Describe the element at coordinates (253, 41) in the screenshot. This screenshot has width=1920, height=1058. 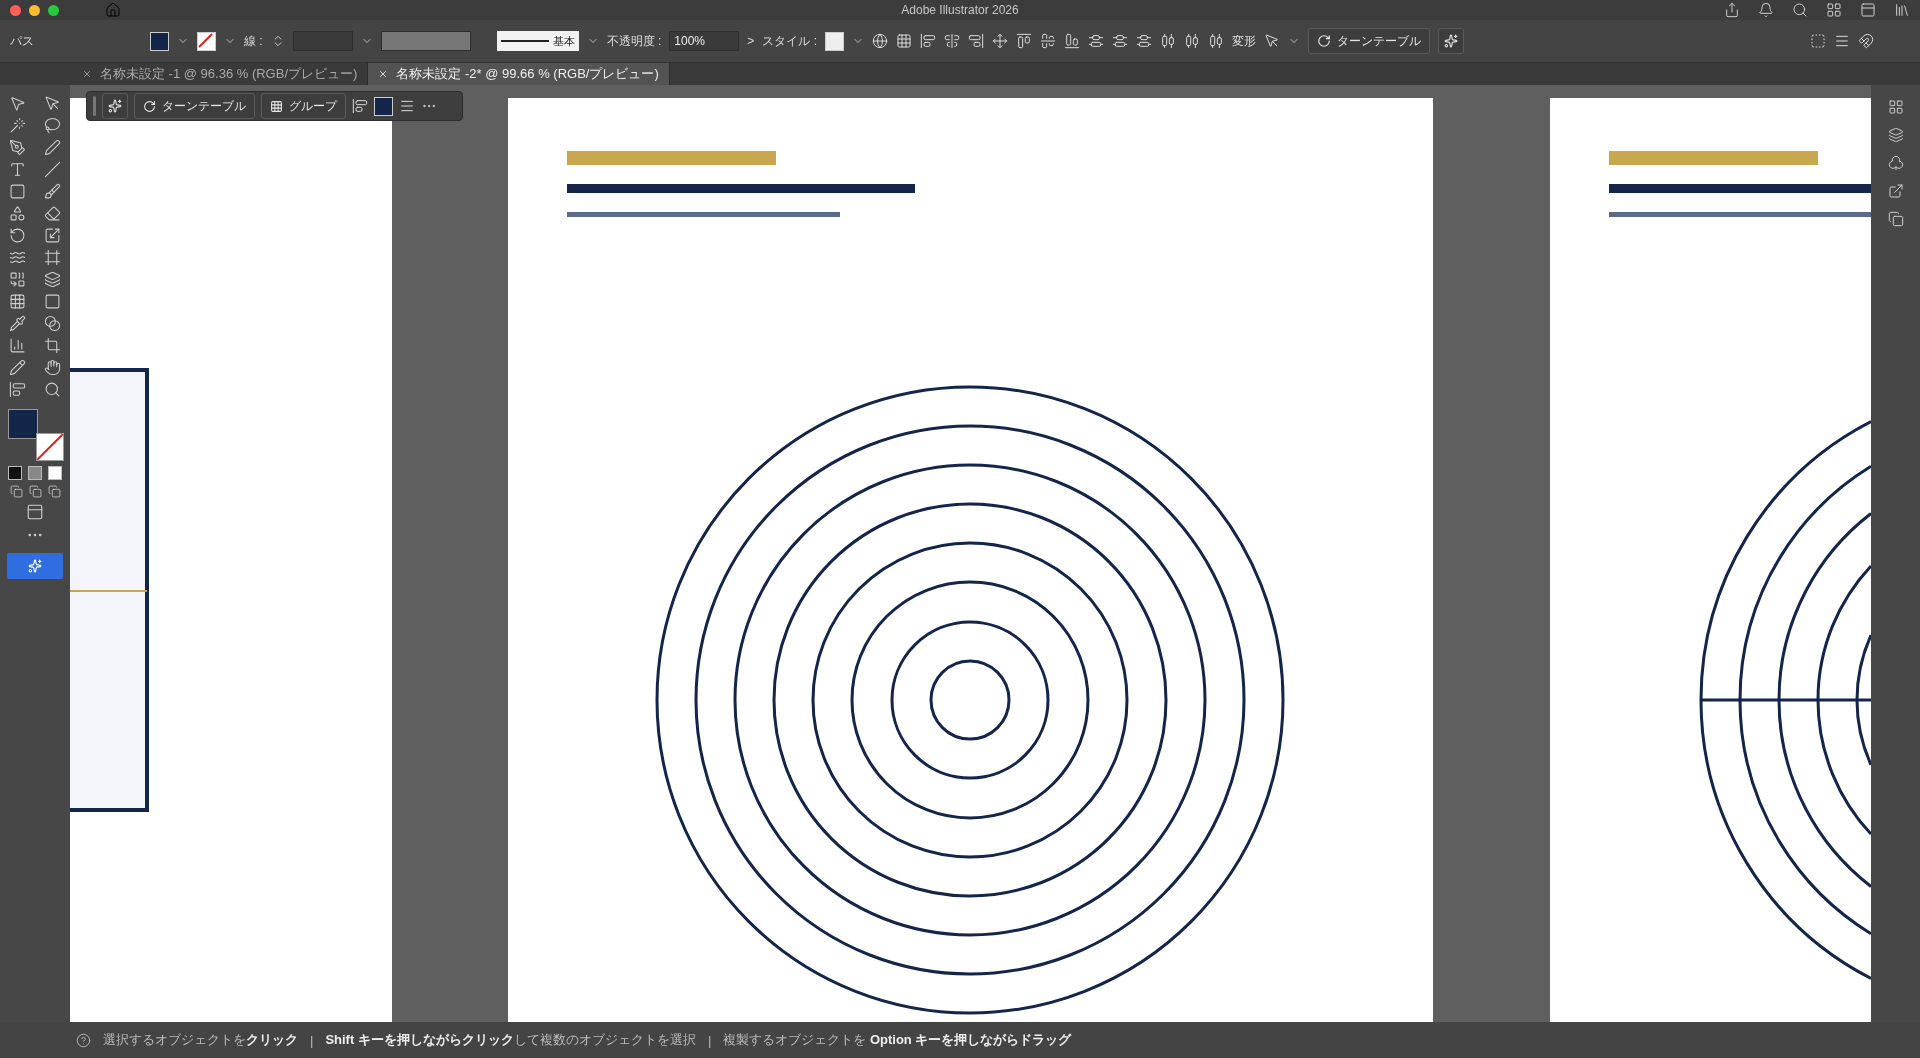
I see `stroke-label: 線 :` at that location.